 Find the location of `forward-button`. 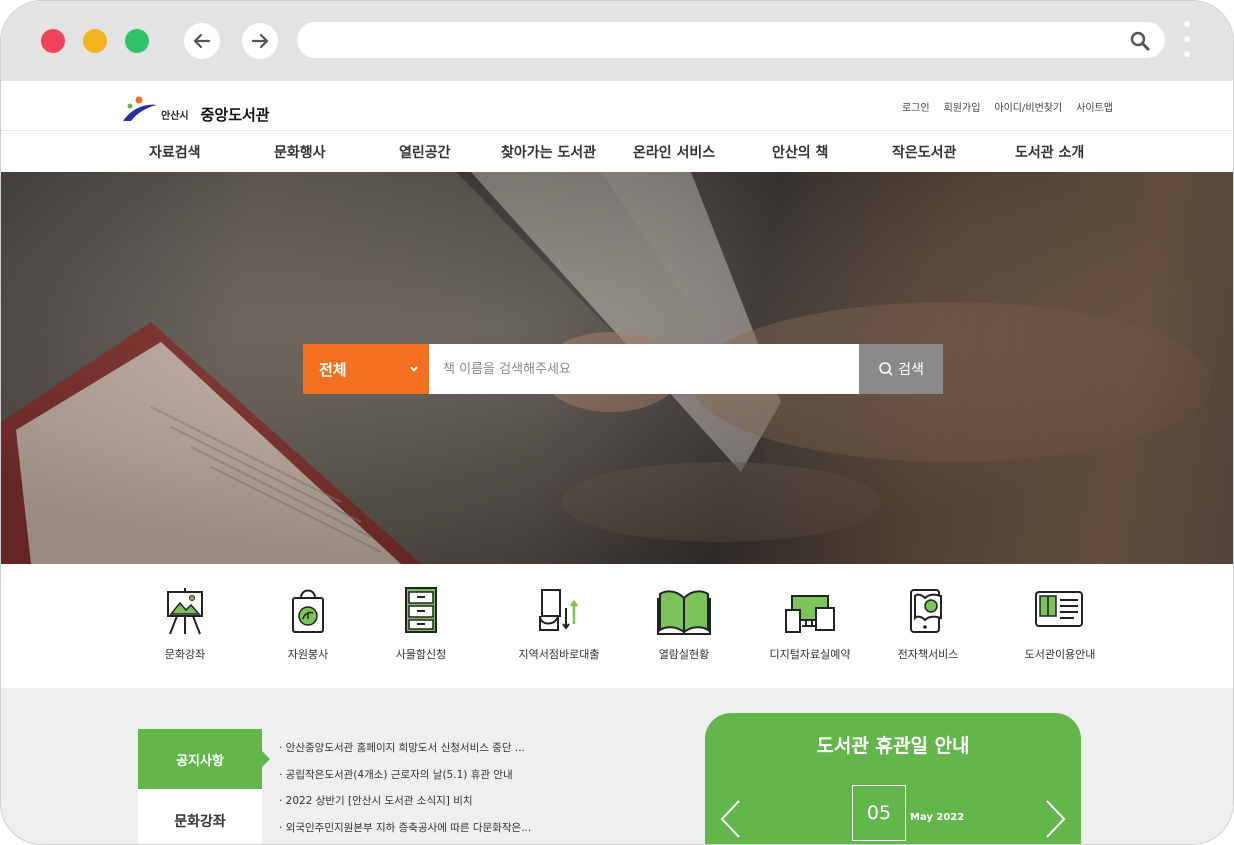

forward-button is located at coordinates (260, 41).